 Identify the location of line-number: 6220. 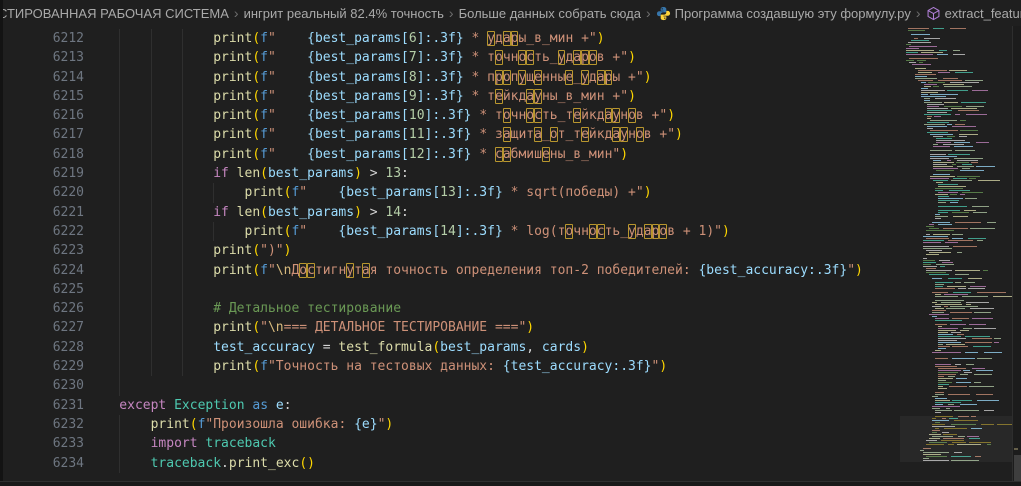
(68, 193).